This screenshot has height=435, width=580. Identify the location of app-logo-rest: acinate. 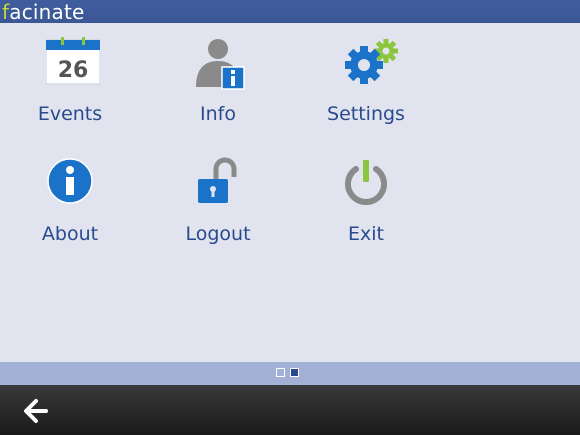
(47, 11).